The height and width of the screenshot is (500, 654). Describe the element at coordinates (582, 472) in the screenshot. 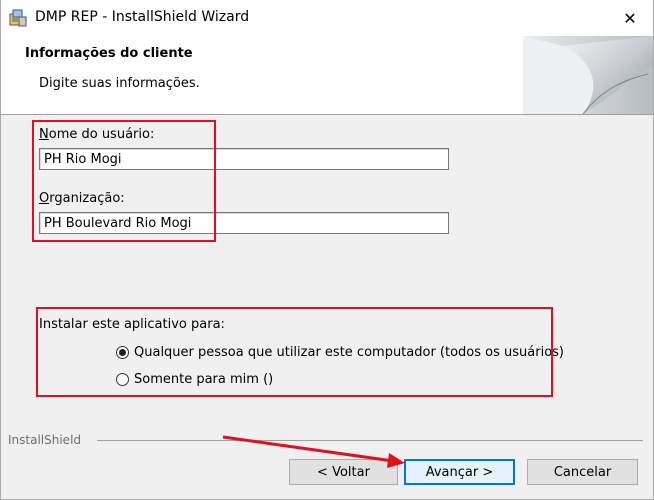

I see `cancel-button: Cancelar` at that location.